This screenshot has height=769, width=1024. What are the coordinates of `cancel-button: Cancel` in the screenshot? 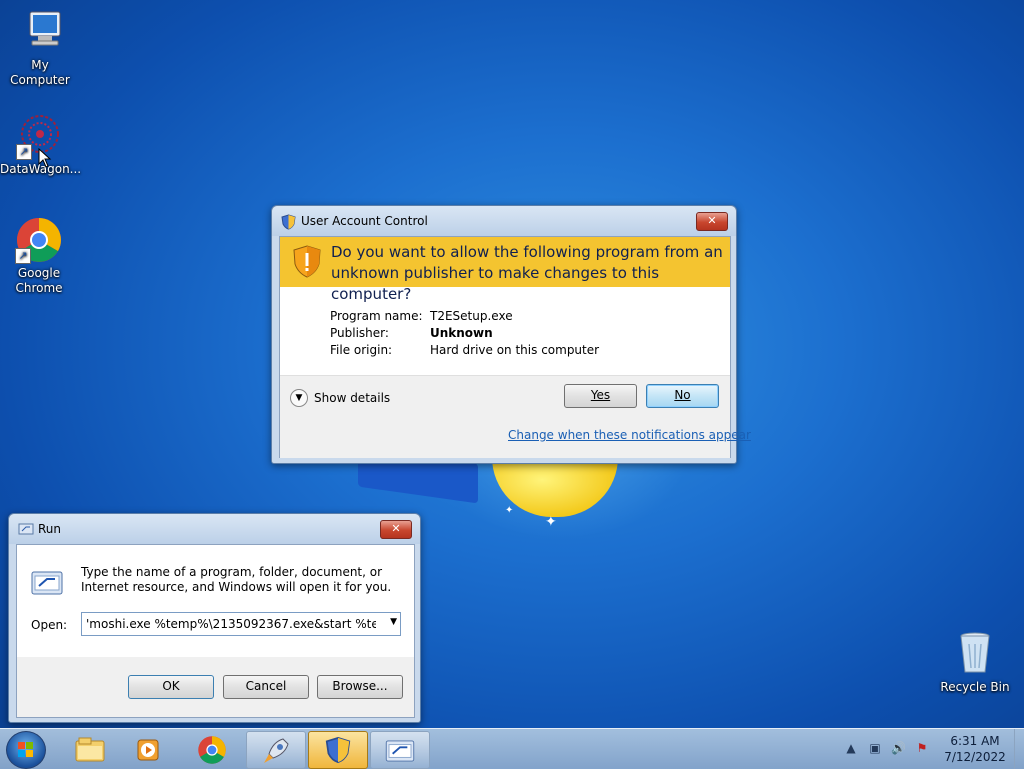 It's located at (266, 687).